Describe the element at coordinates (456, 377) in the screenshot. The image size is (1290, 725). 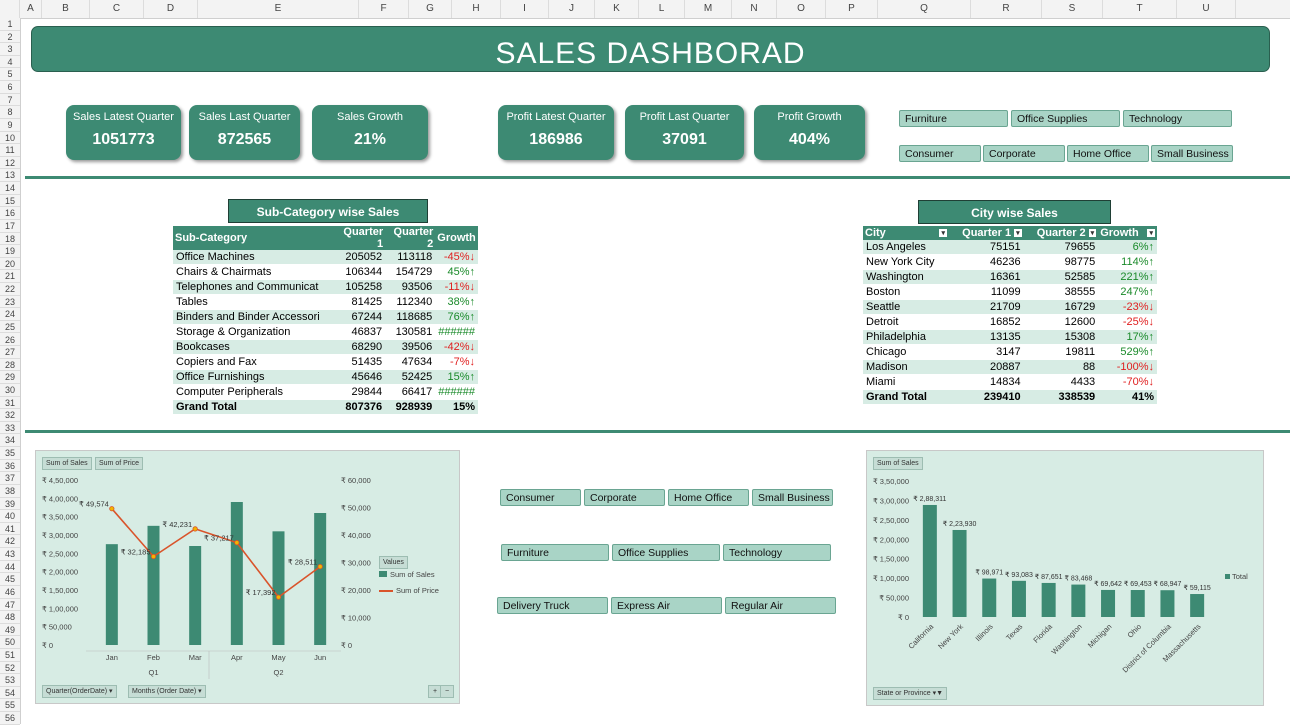
I see `cell-g: 15%↑` at that location.